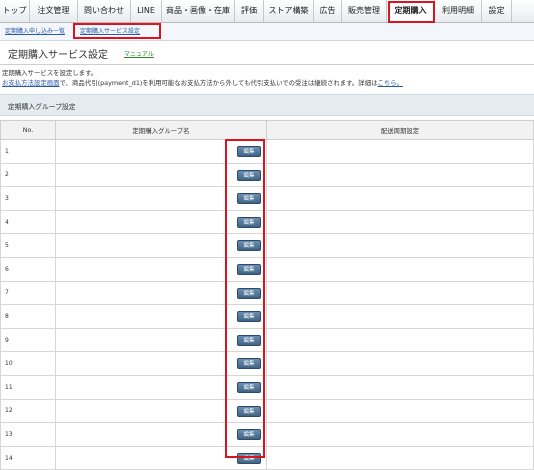  Describe the element at coordinates (328, 11) in the screenshot. I see `tab-ads: 広告` at that location.